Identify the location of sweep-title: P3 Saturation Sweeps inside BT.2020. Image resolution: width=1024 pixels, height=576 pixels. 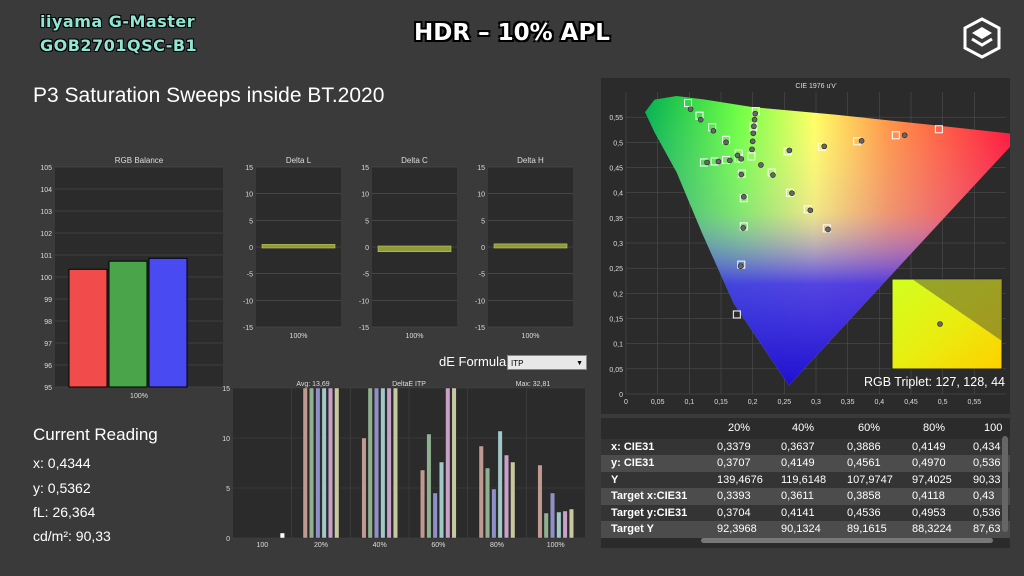
(209, 95).